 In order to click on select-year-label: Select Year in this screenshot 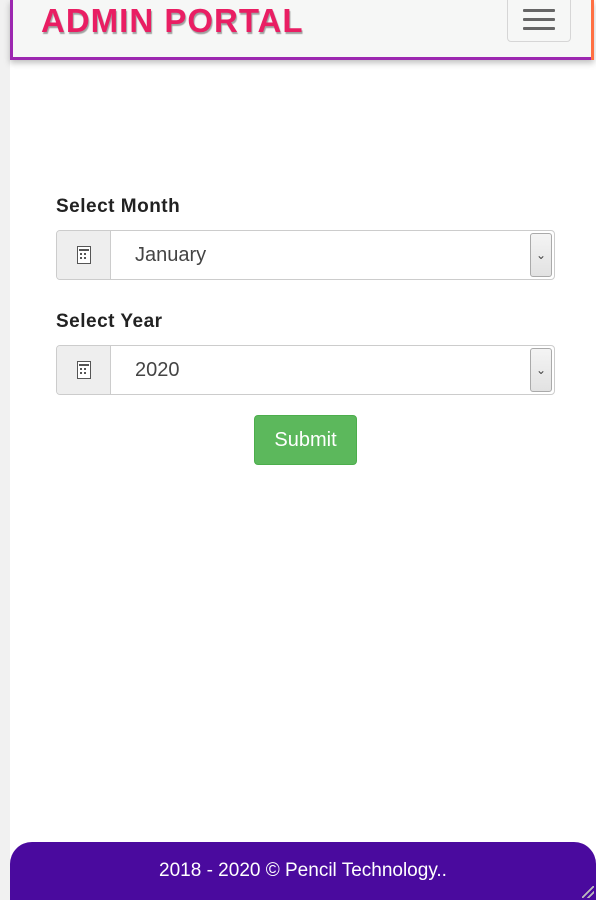, I will do `click(109, 321)`.